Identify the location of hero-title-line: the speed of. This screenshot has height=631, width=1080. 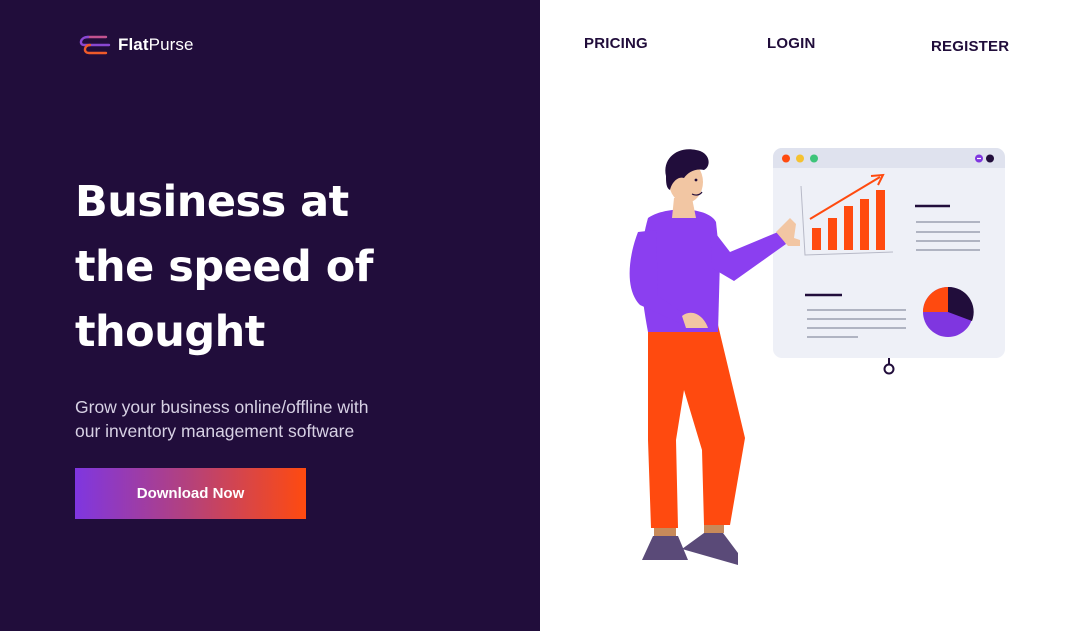
(224, 267).